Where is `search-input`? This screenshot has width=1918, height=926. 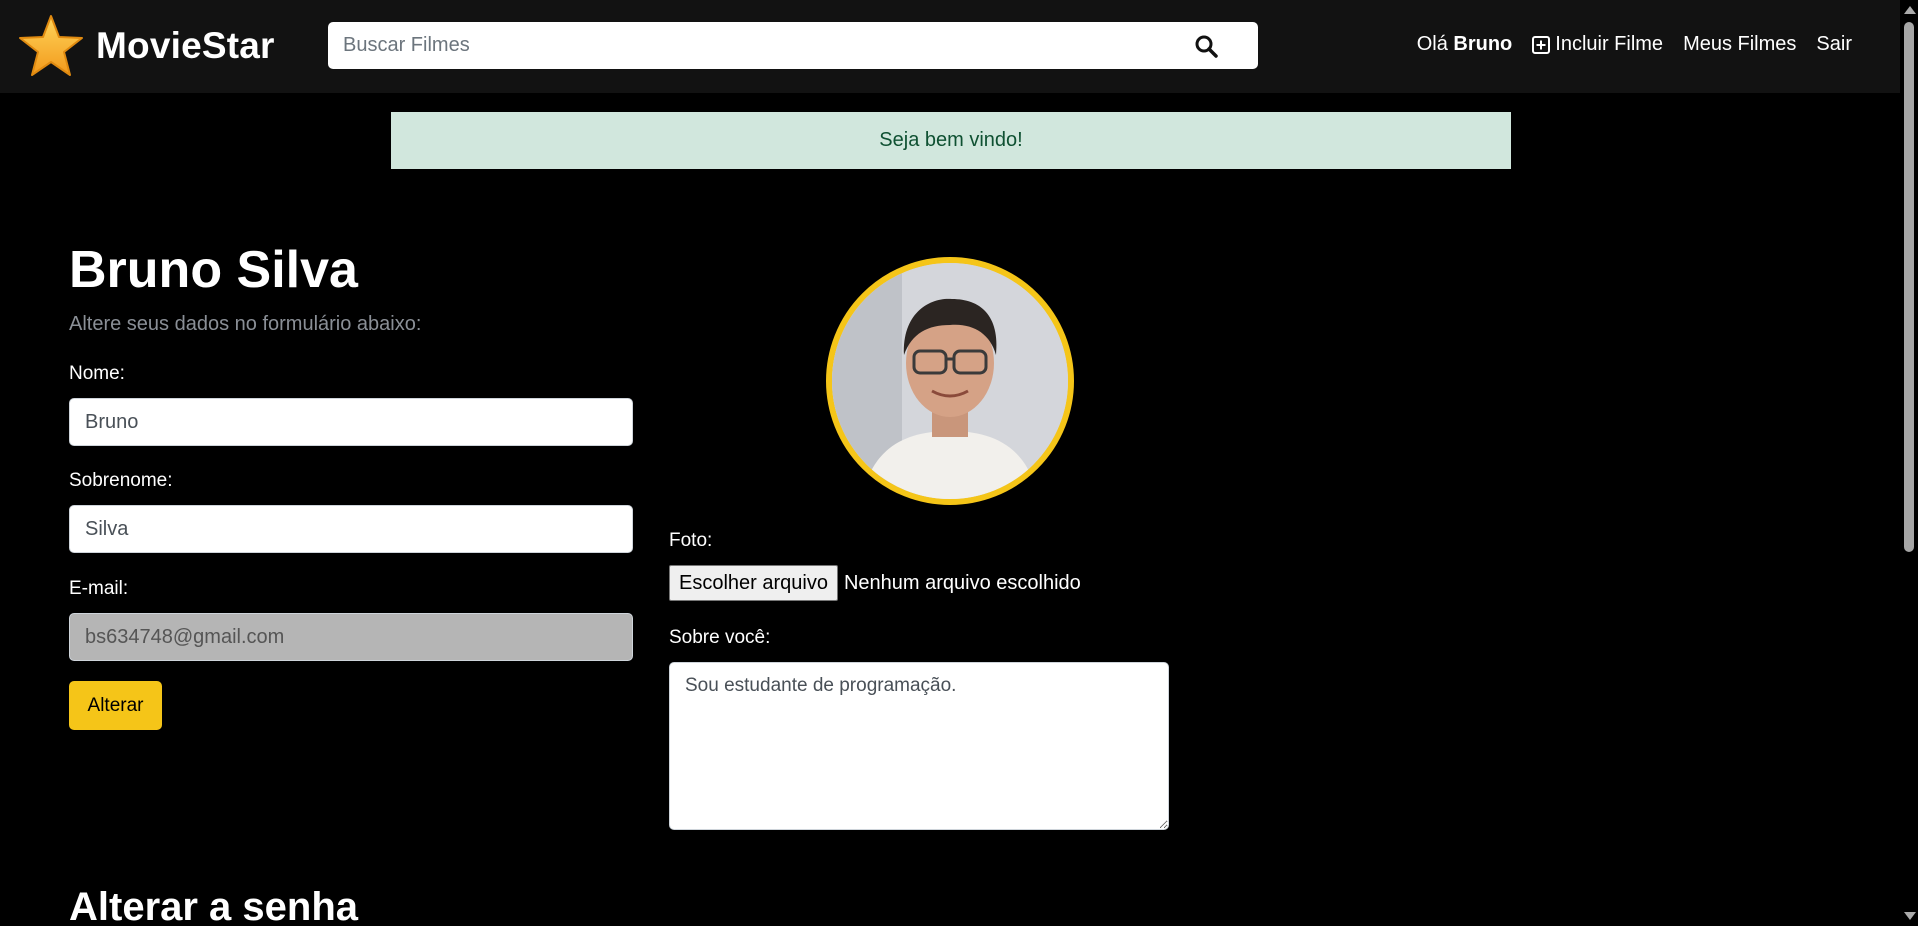
search-input is located at coordinates (758, 45).